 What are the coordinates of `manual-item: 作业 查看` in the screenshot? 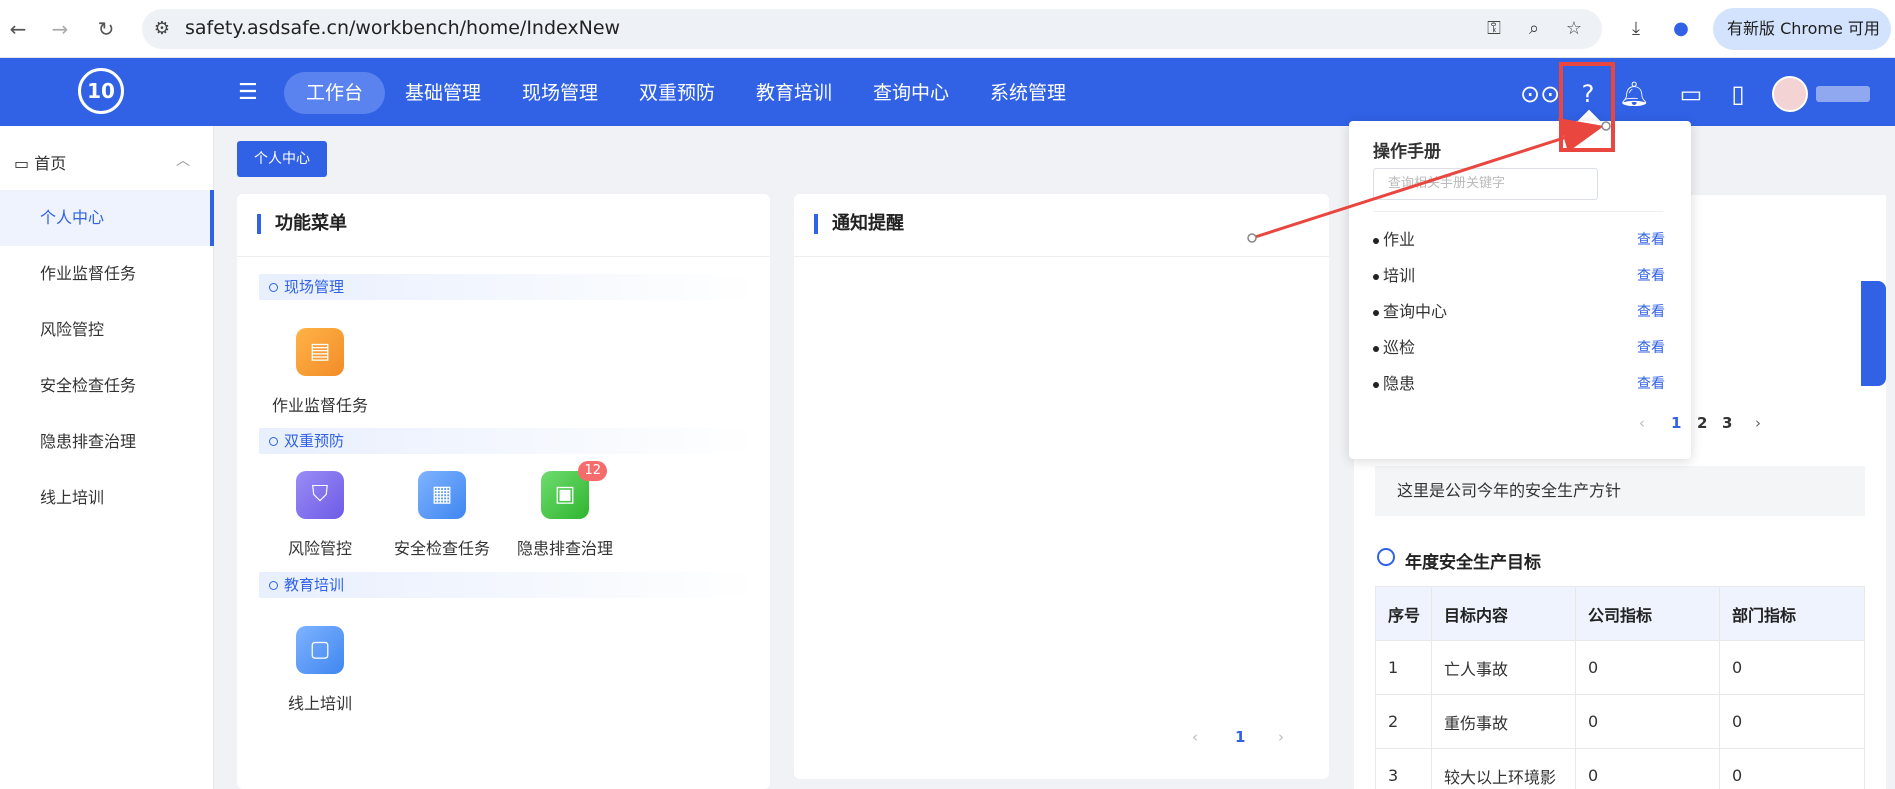 It's located at (1519, 240).